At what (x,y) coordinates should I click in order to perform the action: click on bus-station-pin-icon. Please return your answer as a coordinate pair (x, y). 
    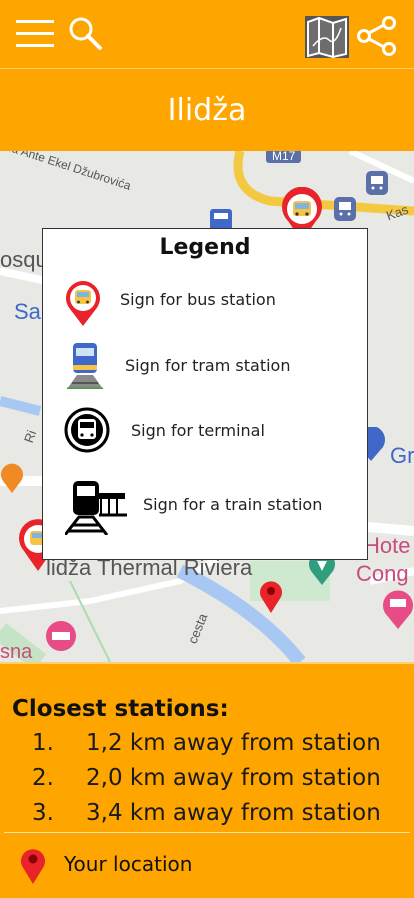
    Looking at the image, I should click on (83, 303).